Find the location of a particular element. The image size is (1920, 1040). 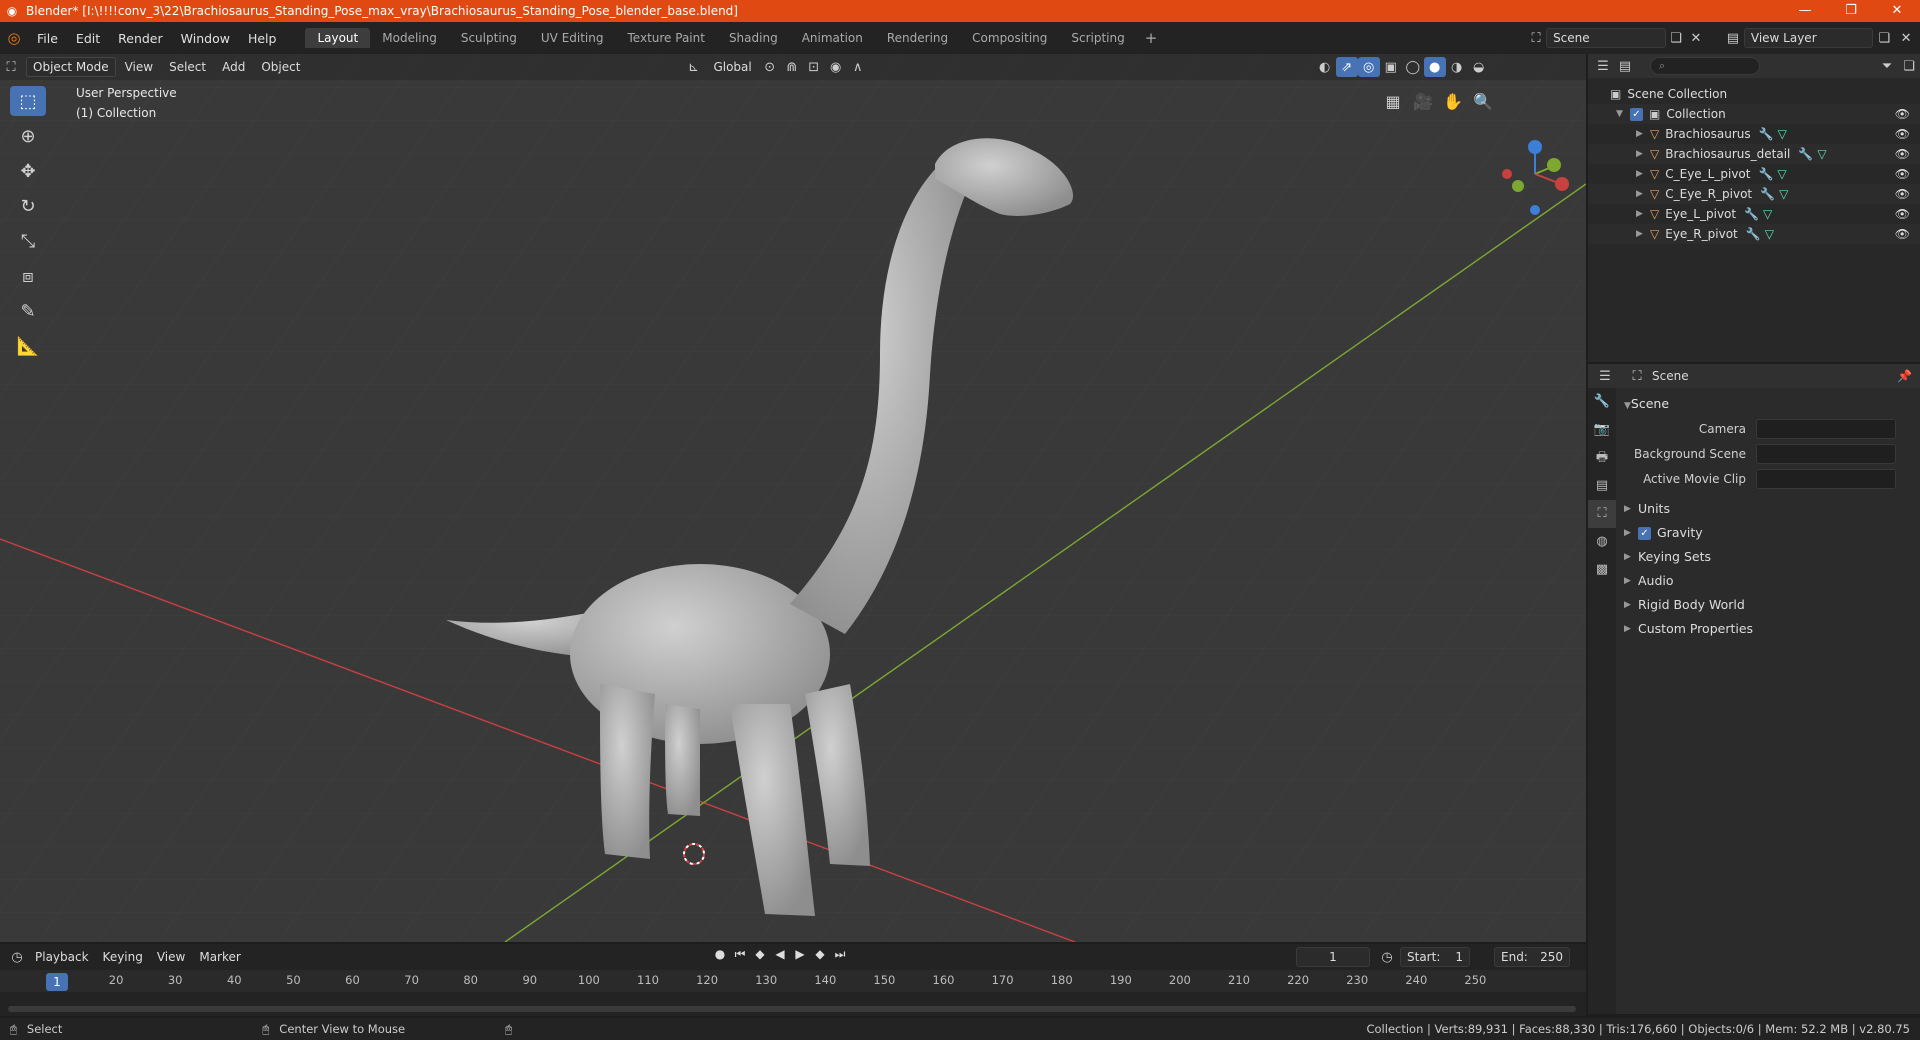

menu-edit: Edit is located at coordinates (88, 38).